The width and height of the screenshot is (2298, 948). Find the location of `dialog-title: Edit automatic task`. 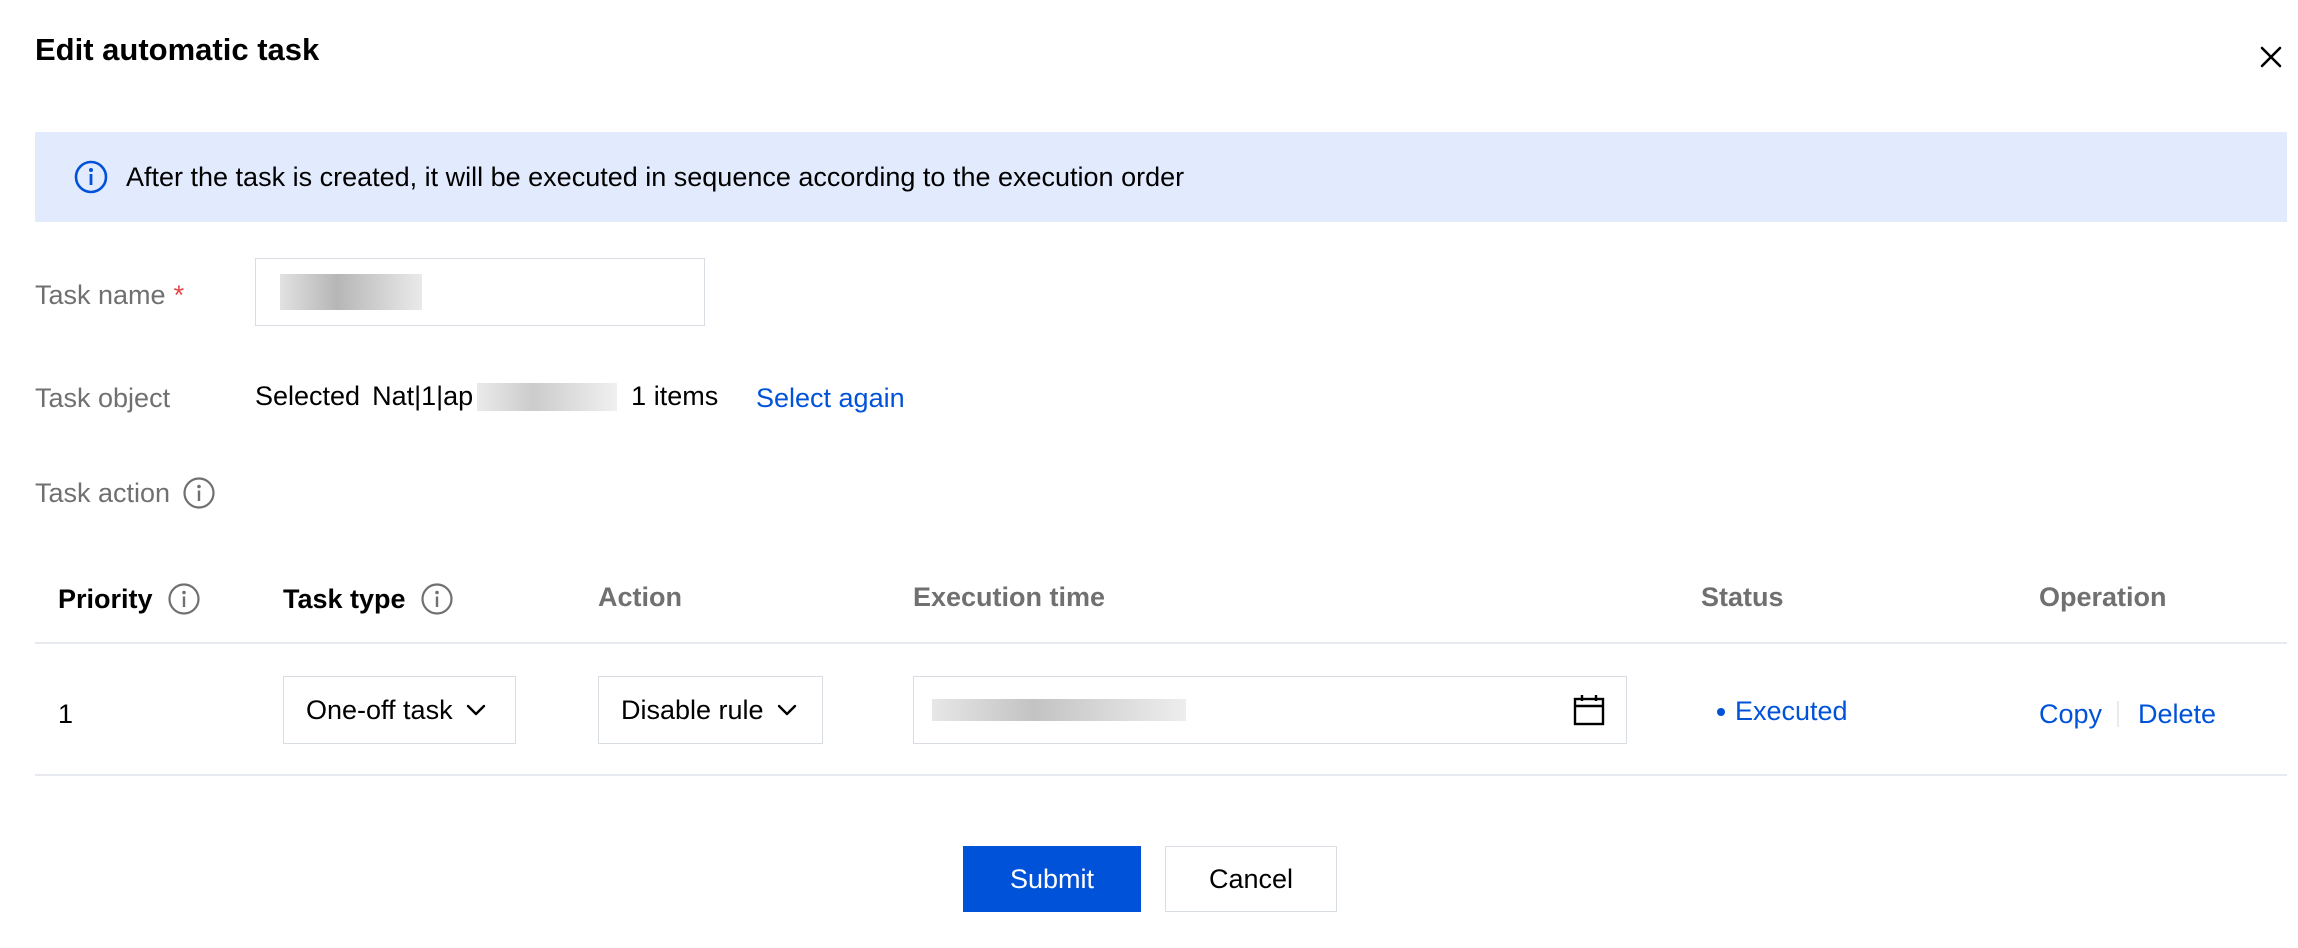

dialog-title: Edit automatic task is located at coordinates (177, 49).